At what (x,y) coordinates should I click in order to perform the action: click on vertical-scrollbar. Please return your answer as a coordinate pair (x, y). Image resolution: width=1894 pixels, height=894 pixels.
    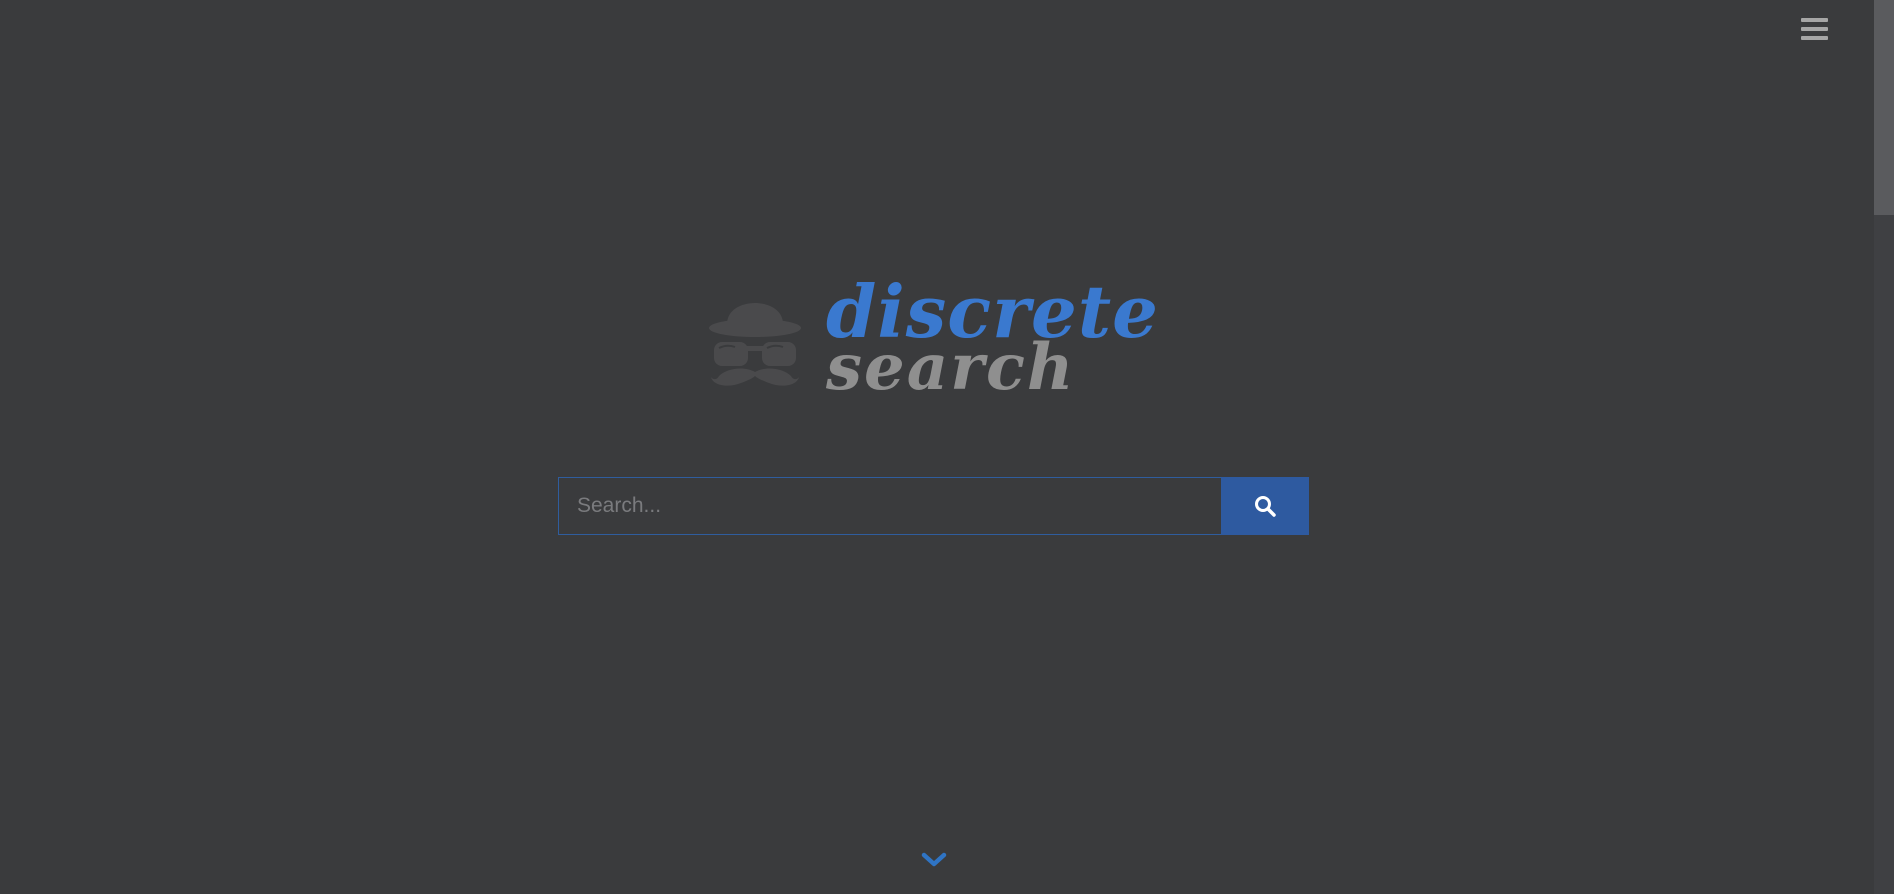
    Looking at the image, I should click on (1884, 447).